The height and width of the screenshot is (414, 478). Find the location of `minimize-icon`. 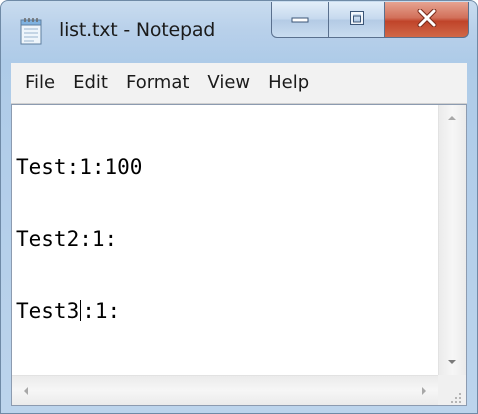

minimize-icon is located at coordinates (300, 19).